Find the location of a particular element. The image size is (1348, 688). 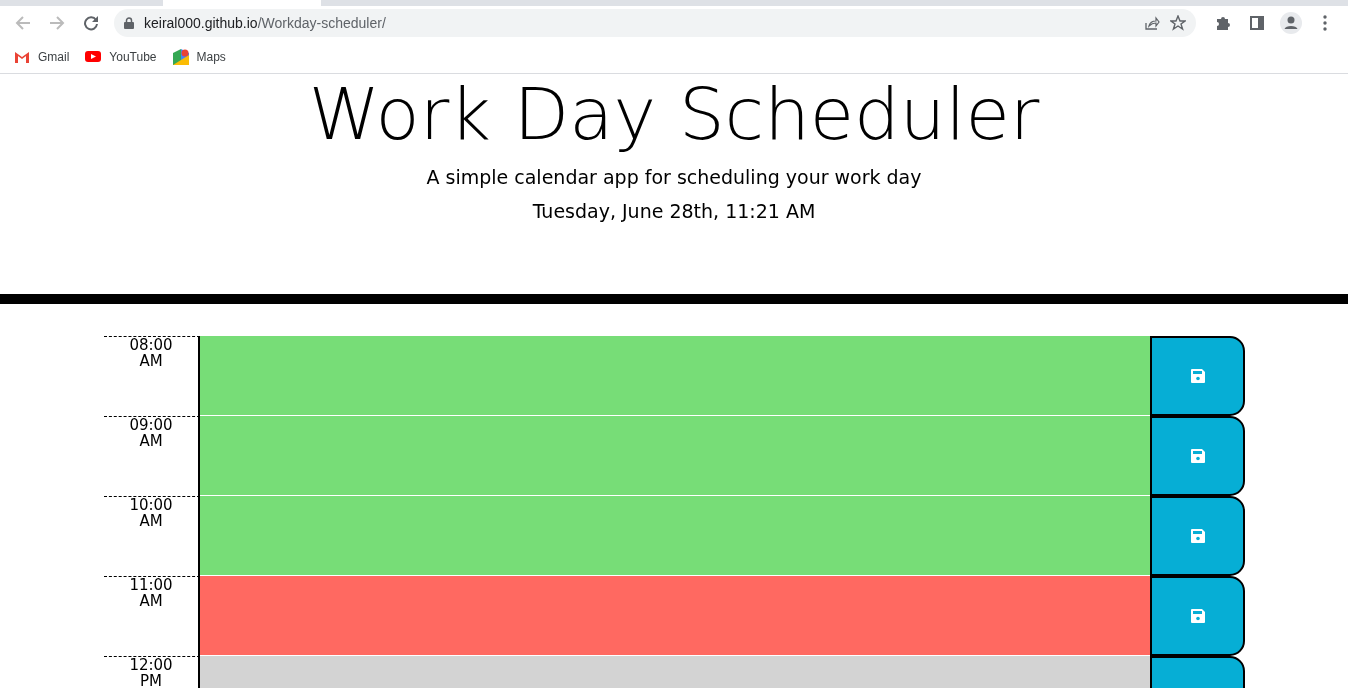

page-title: Work Day Scheduler is located at coordinates (674, 114).